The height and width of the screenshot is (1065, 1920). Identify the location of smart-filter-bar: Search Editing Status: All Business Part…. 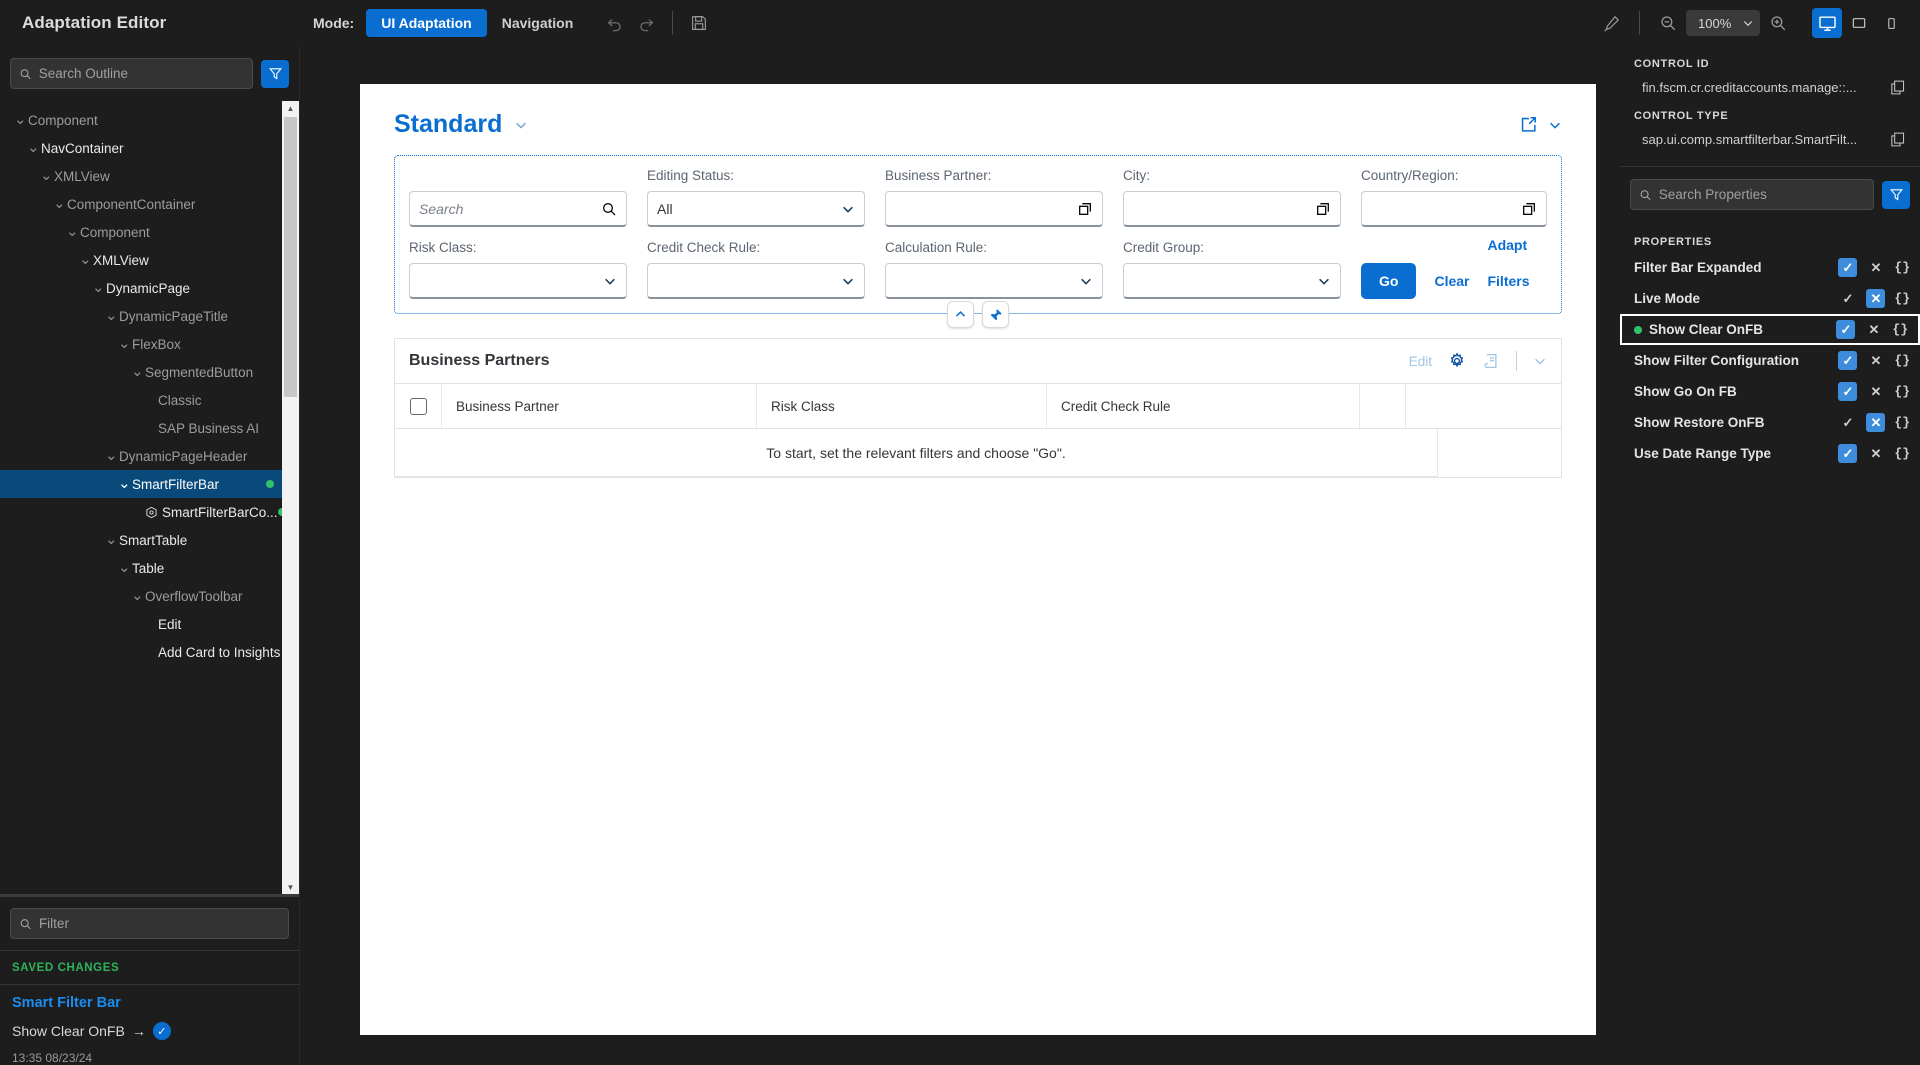
(978, 234).